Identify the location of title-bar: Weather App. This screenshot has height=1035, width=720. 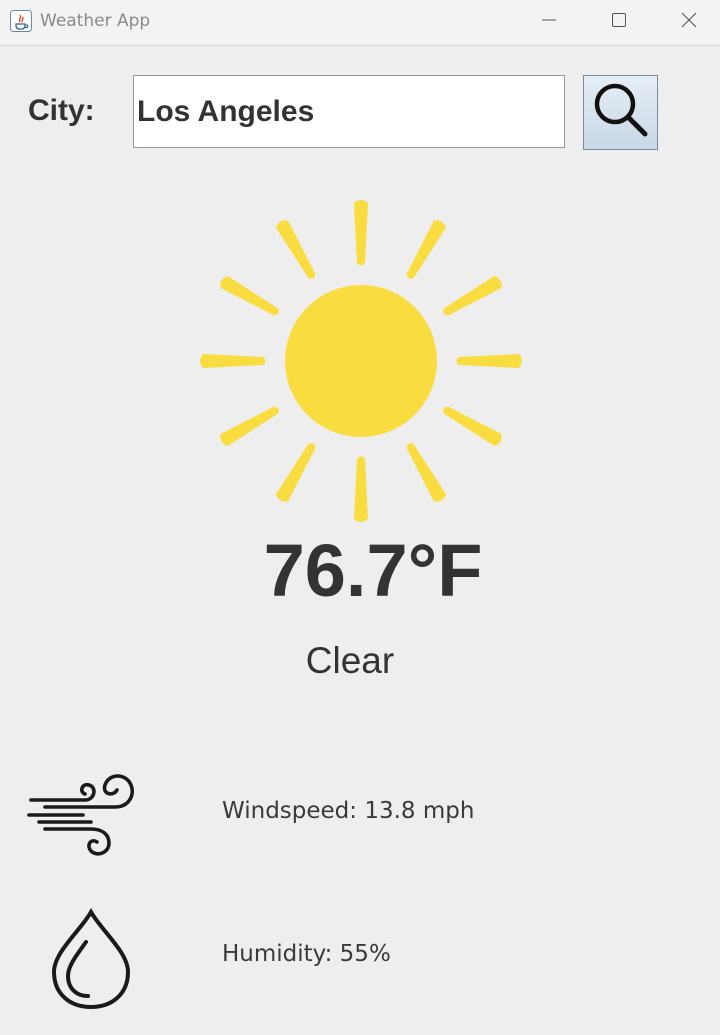
(360, 23).